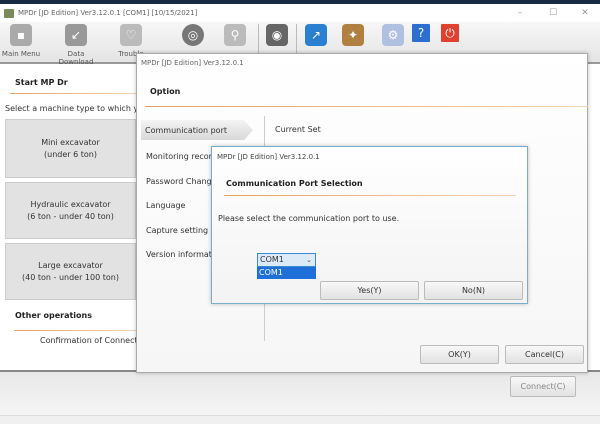 Image resolution: width=600 pixels, height=424 pixels. Describe the element at coordinates (369, 290) in the screenshot. I see `yes-button: Yes(Y)` at that location.